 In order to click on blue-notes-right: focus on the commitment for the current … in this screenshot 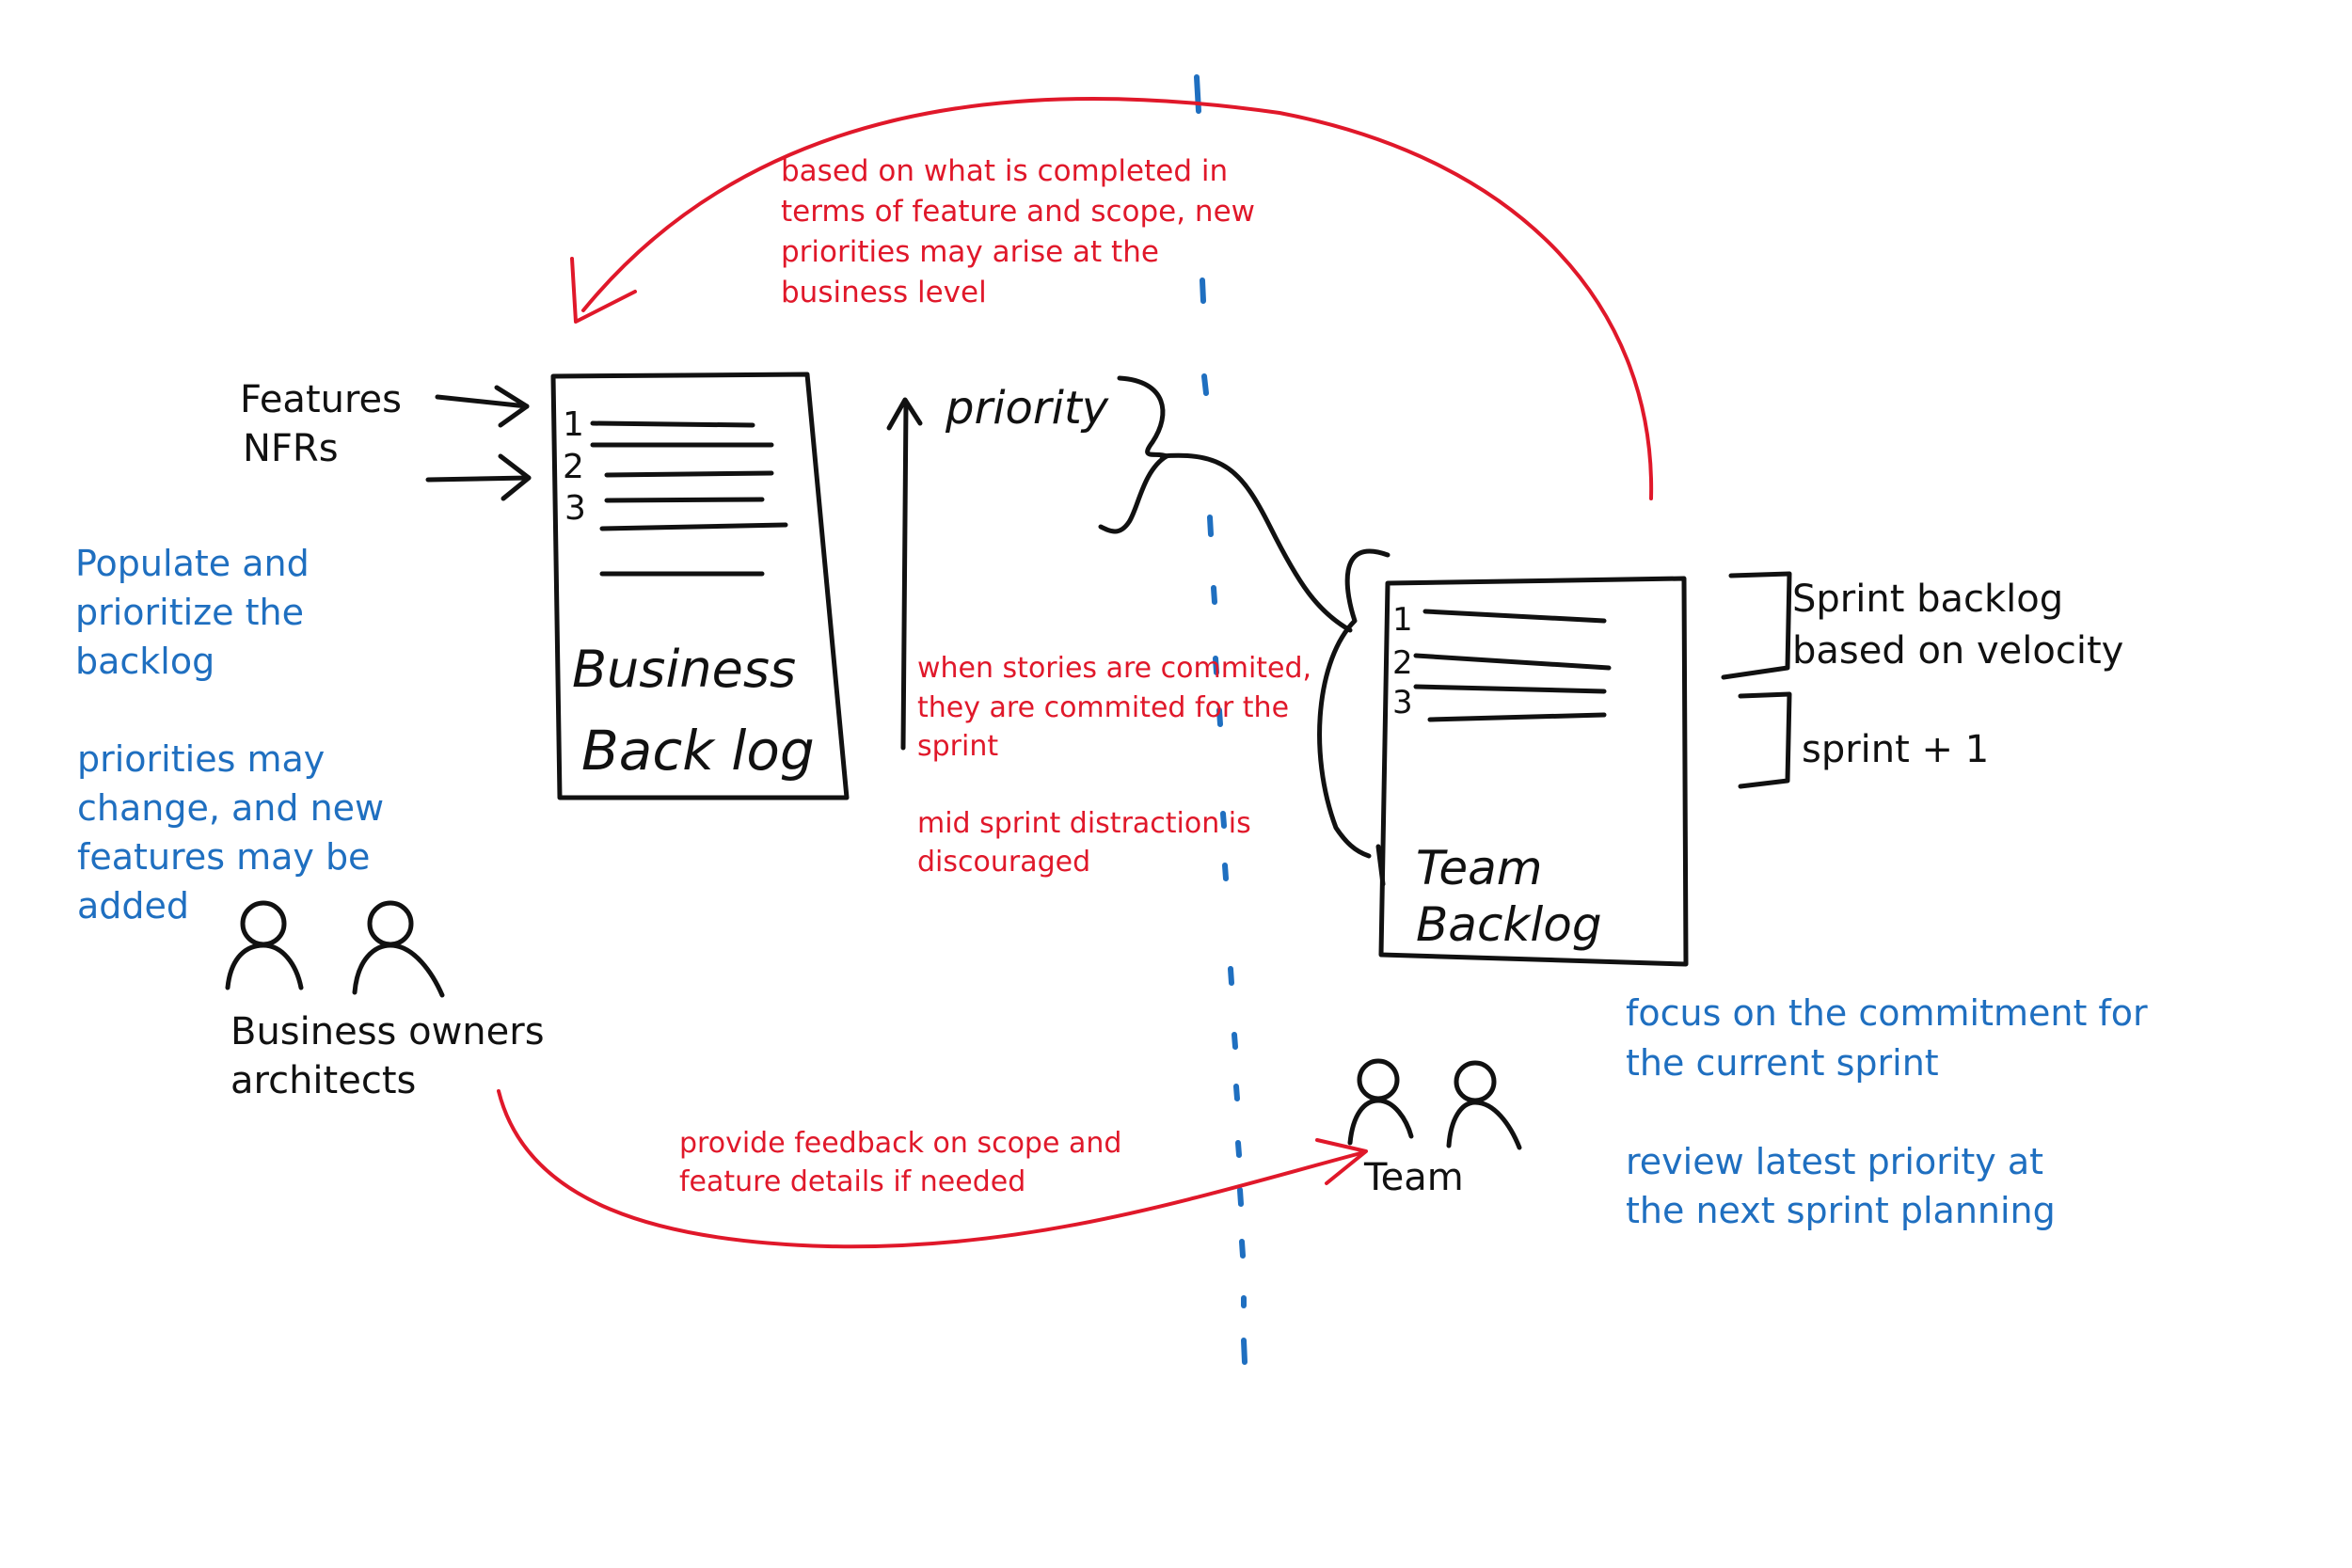, I will do `click(1887, 1112)`.